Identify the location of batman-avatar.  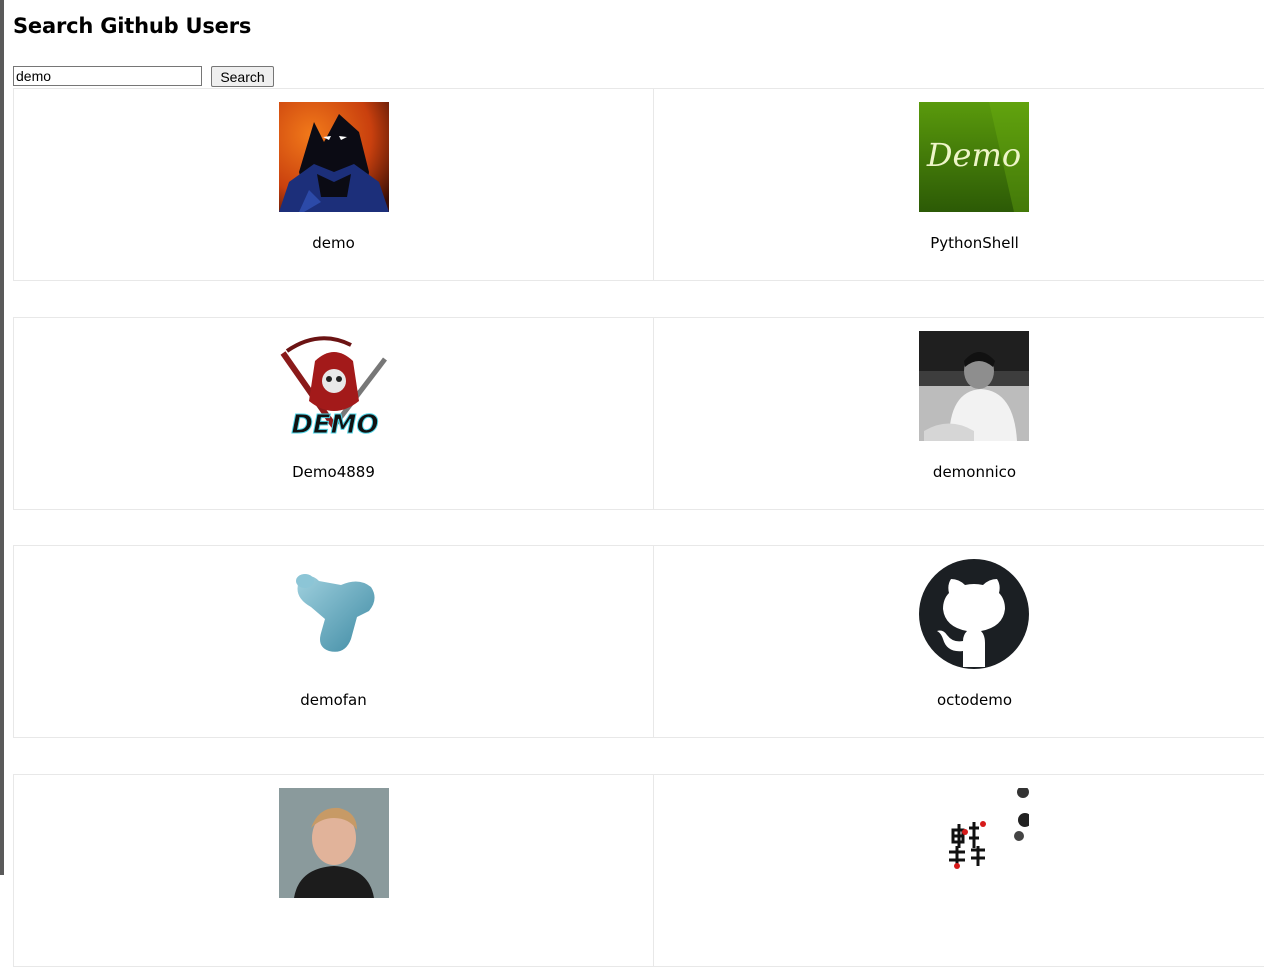
(334, 157).